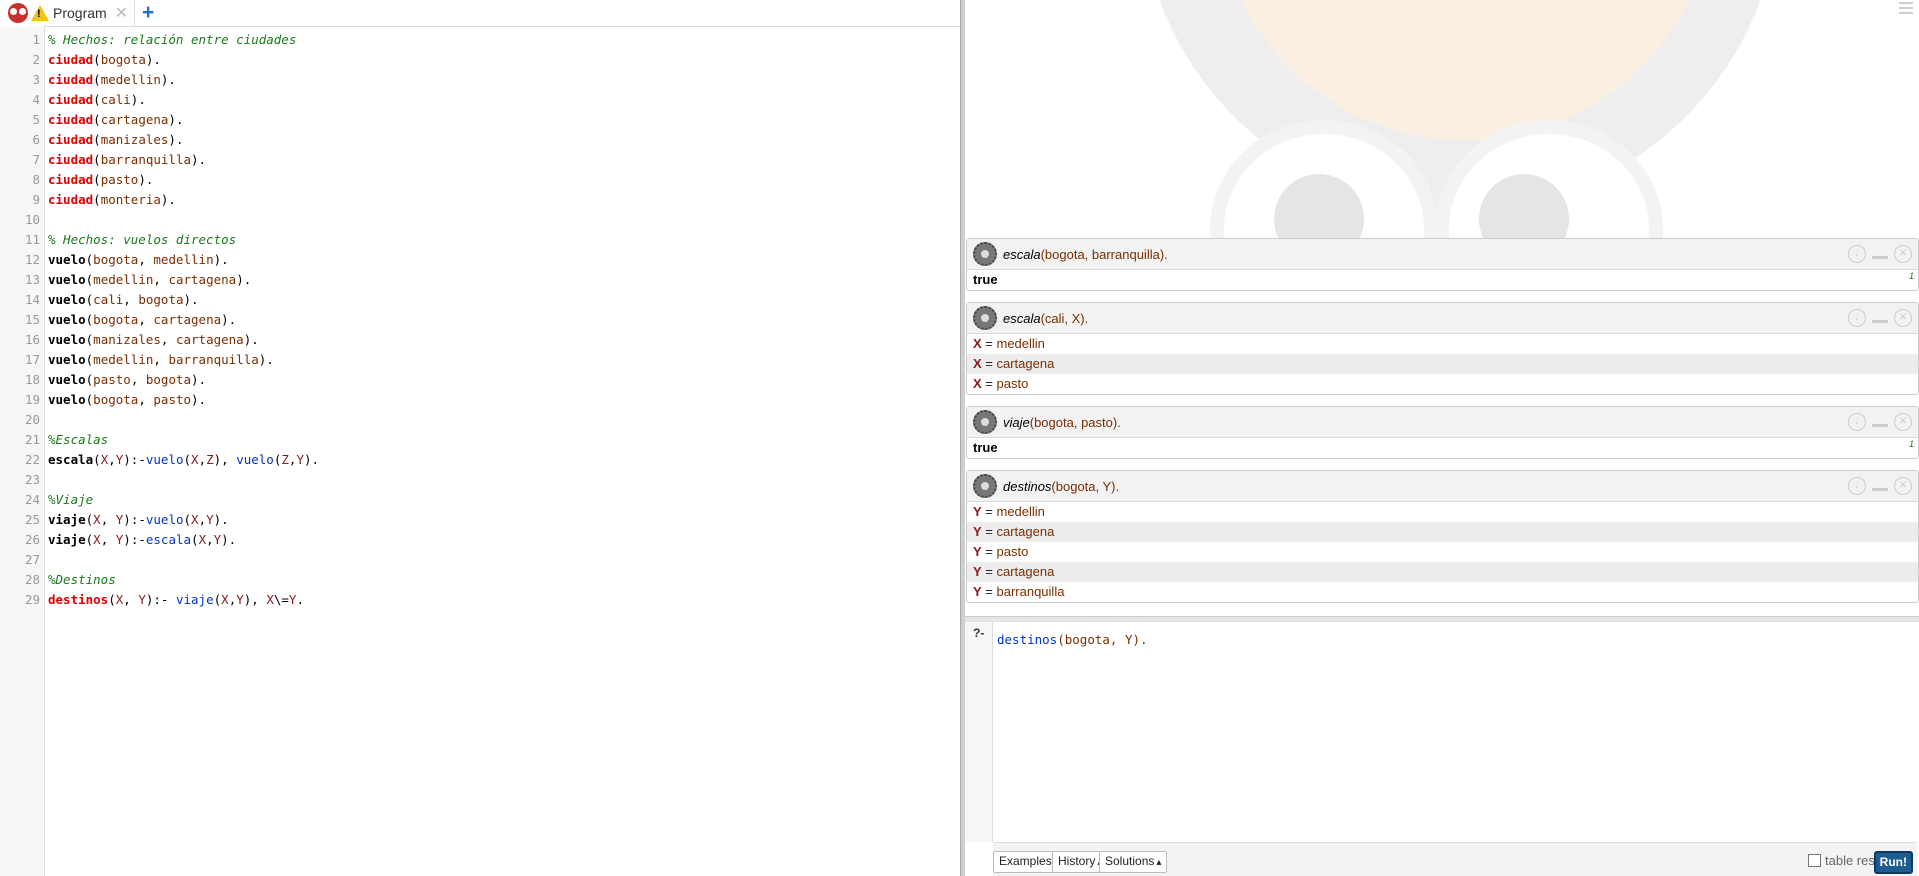 The width and height of the screenshot is (1919, 876). What do you see at coordinates (480, 360) in the screenshot?
I see `code-line: 17 vuelo(medellin, barranquilla).` at bounding box center [480, 360].